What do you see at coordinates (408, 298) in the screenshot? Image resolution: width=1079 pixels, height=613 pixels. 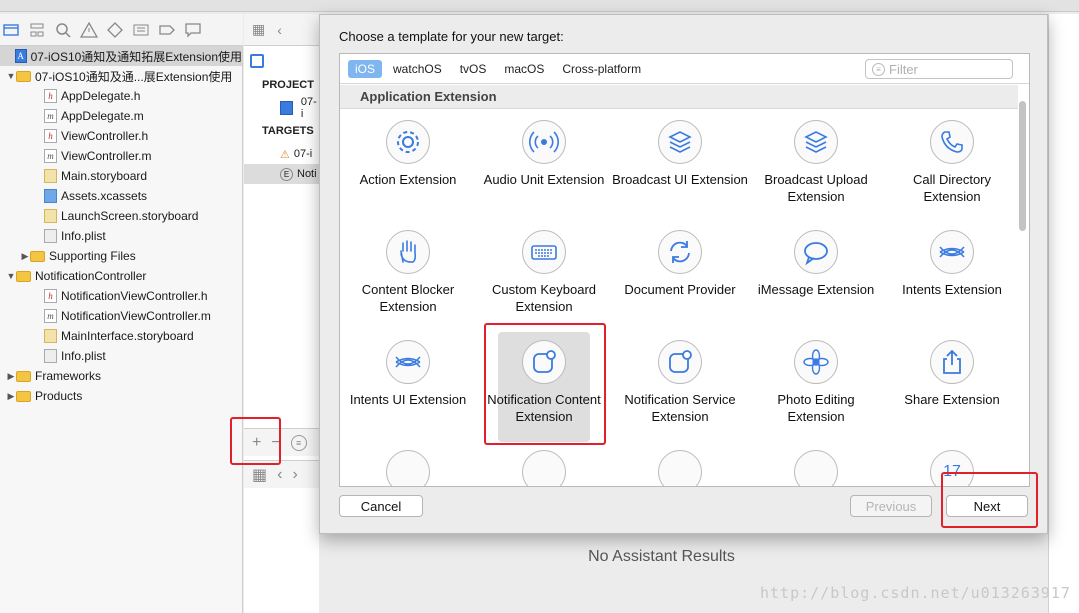 I see `template-label: Content Blocker Extension` at bounding box center [408, 298].